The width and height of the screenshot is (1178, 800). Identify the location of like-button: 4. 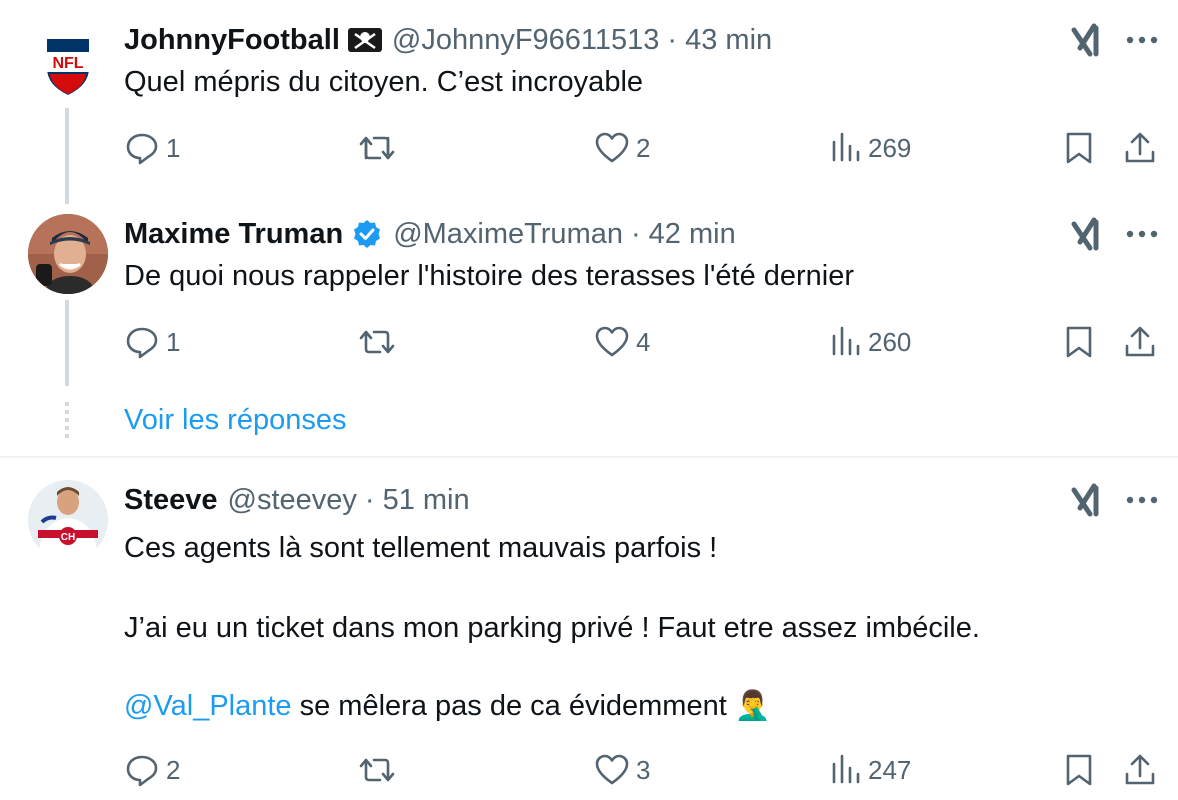
(622, 342).